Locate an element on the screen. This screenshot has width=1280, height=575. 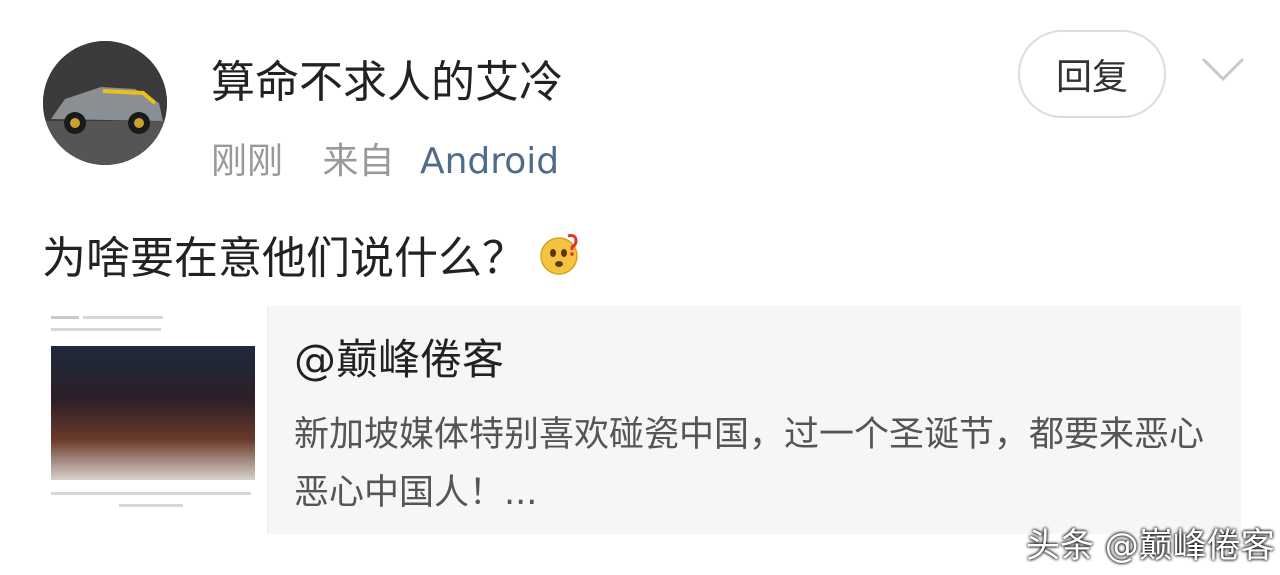
thinking-face-question-emoji is located at coordinates (559, 254).